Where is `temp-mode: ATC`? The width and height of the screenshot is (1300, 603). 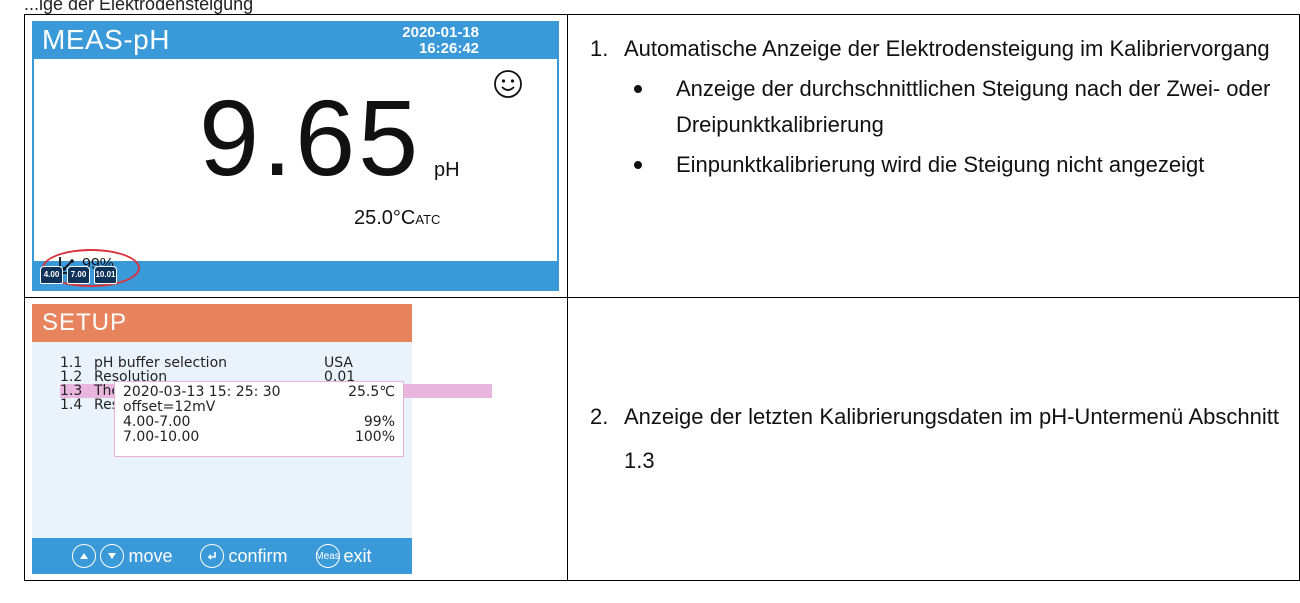 temp-mode: ATC is located at coordinates (428, 219).